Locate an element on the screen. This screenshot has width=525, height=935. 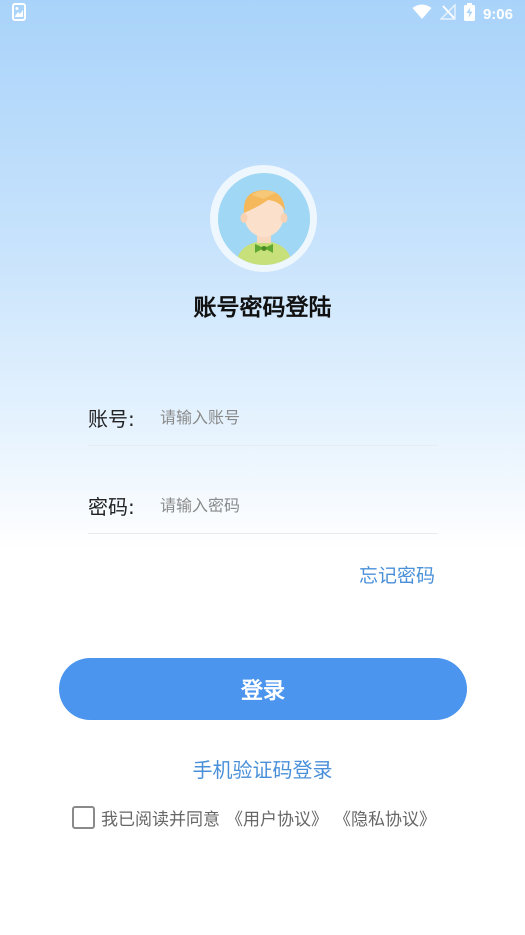
password-input is located at coordinates (299, 505).